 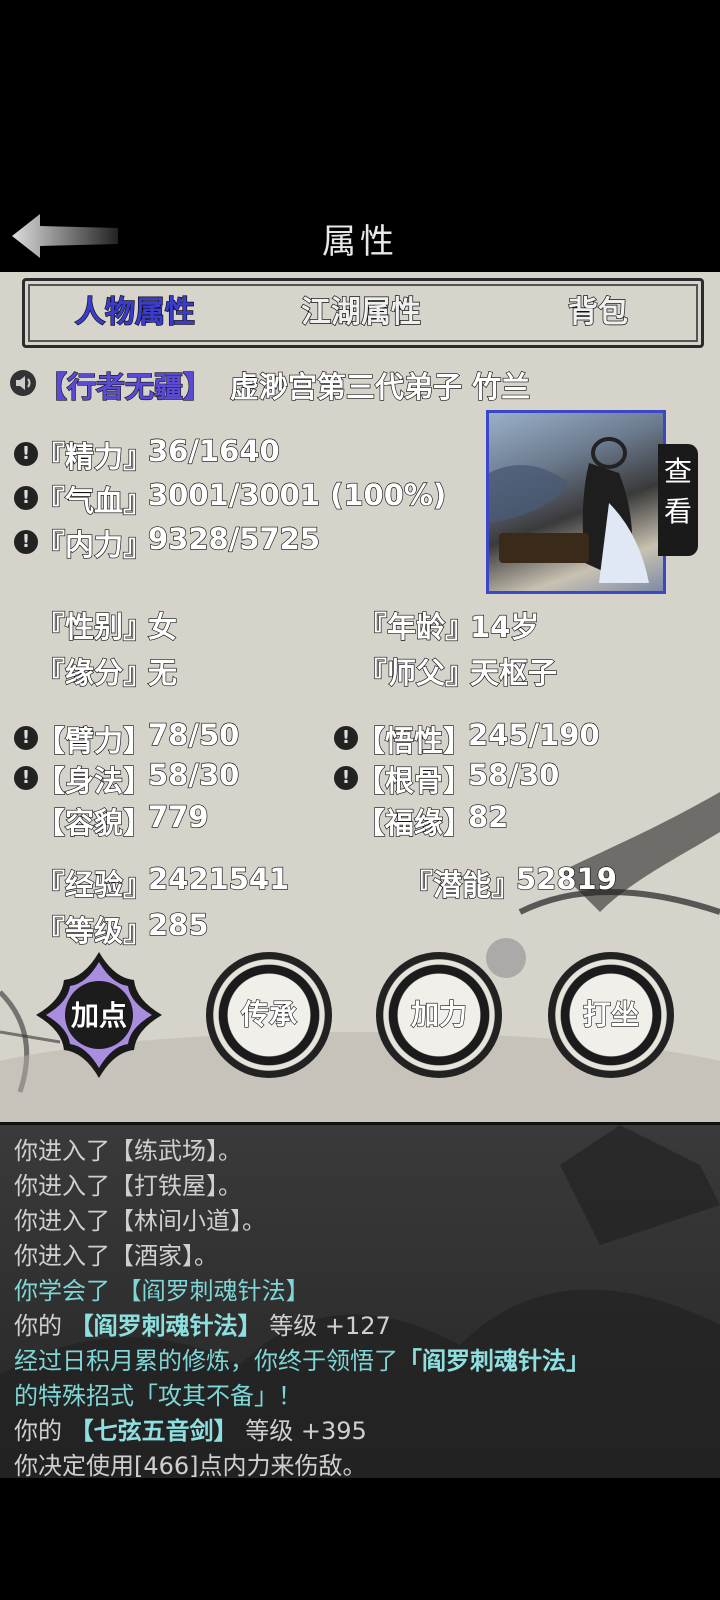 I want to click on character-description: 虚渺宫第三代弟子 竹兰, so click(x=380, y=386).